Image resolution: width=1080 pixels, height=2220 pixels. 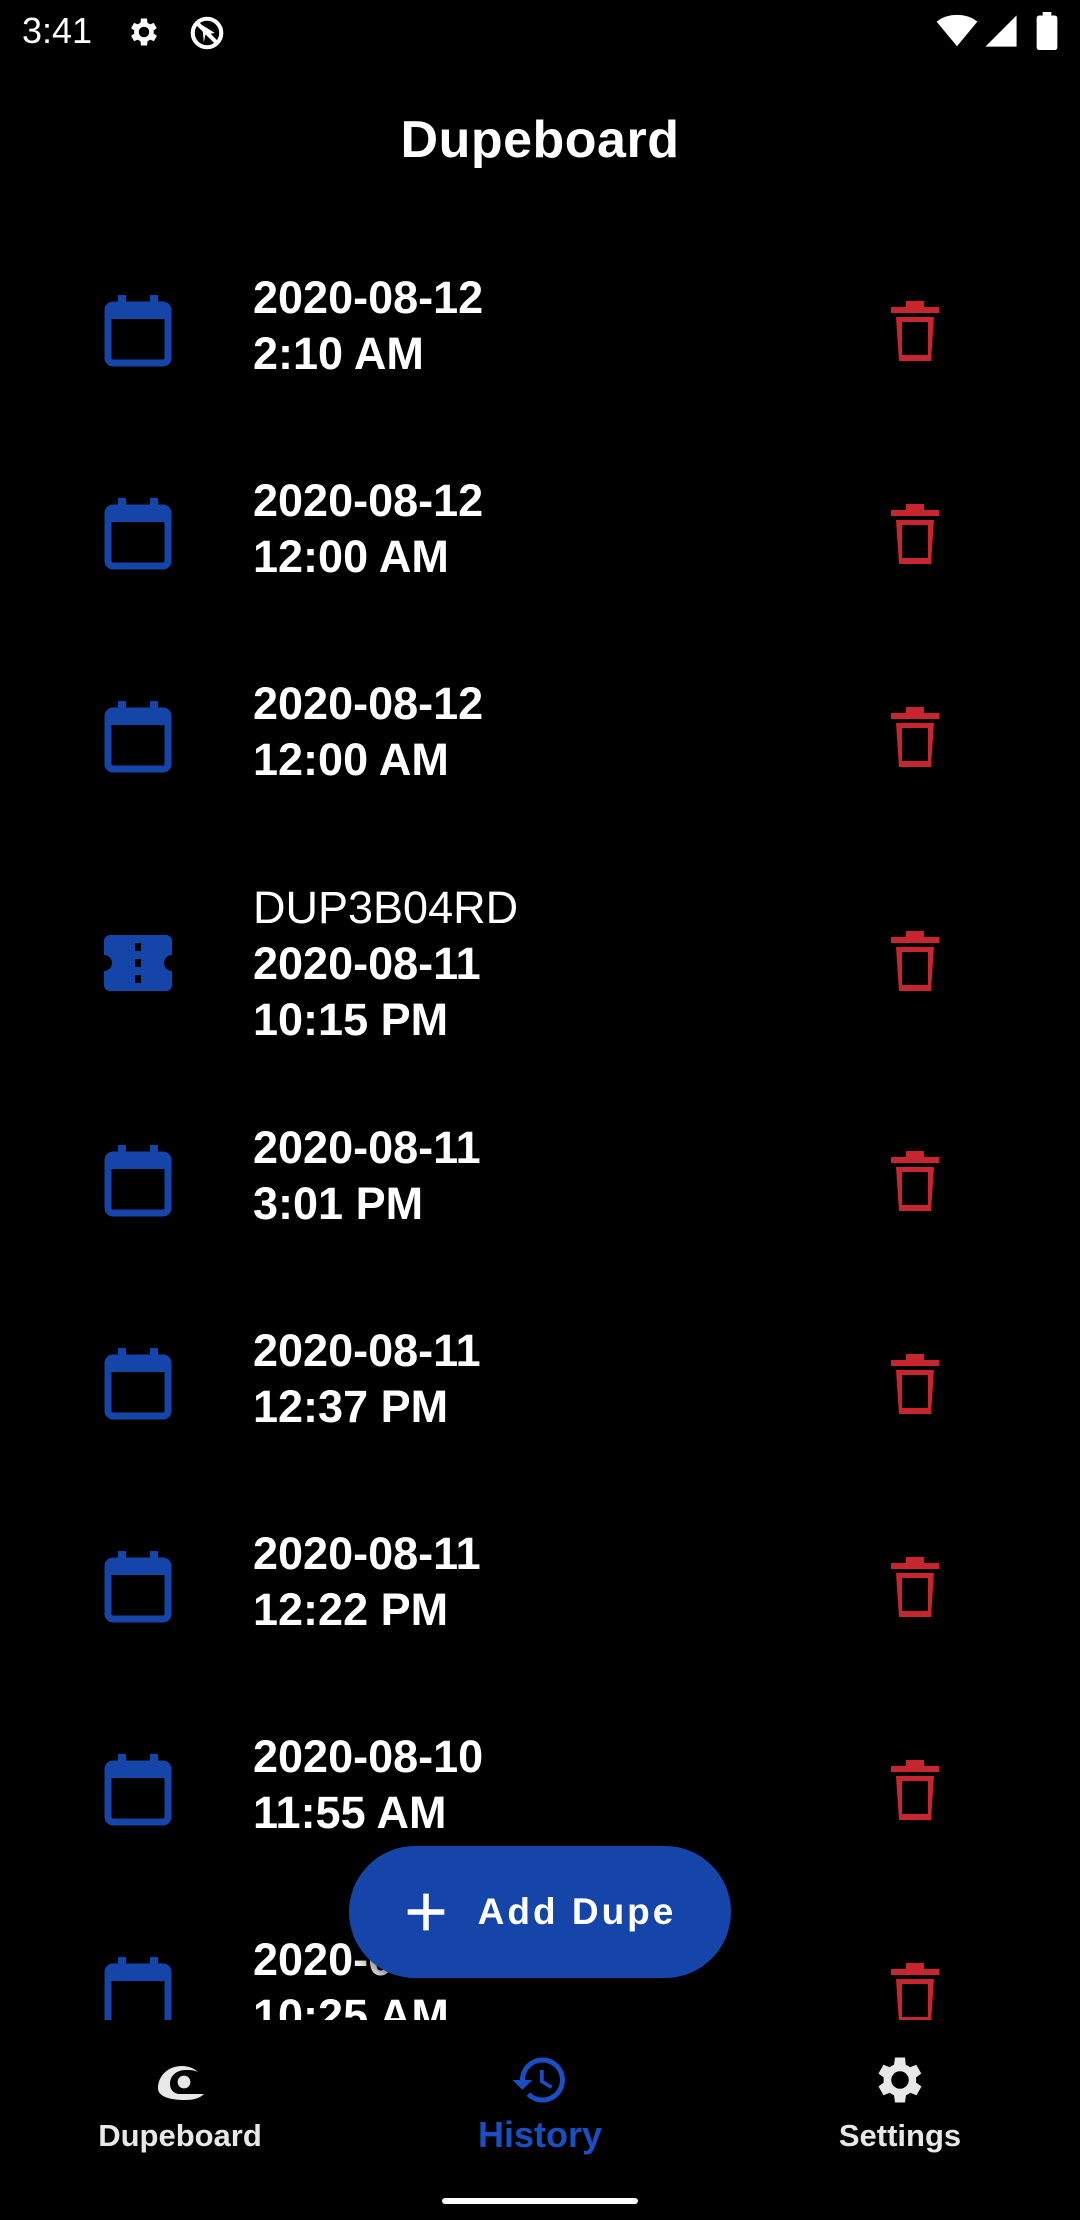 I want to click on entry-time: 10:25 AM, so click(x=351, y=2005).